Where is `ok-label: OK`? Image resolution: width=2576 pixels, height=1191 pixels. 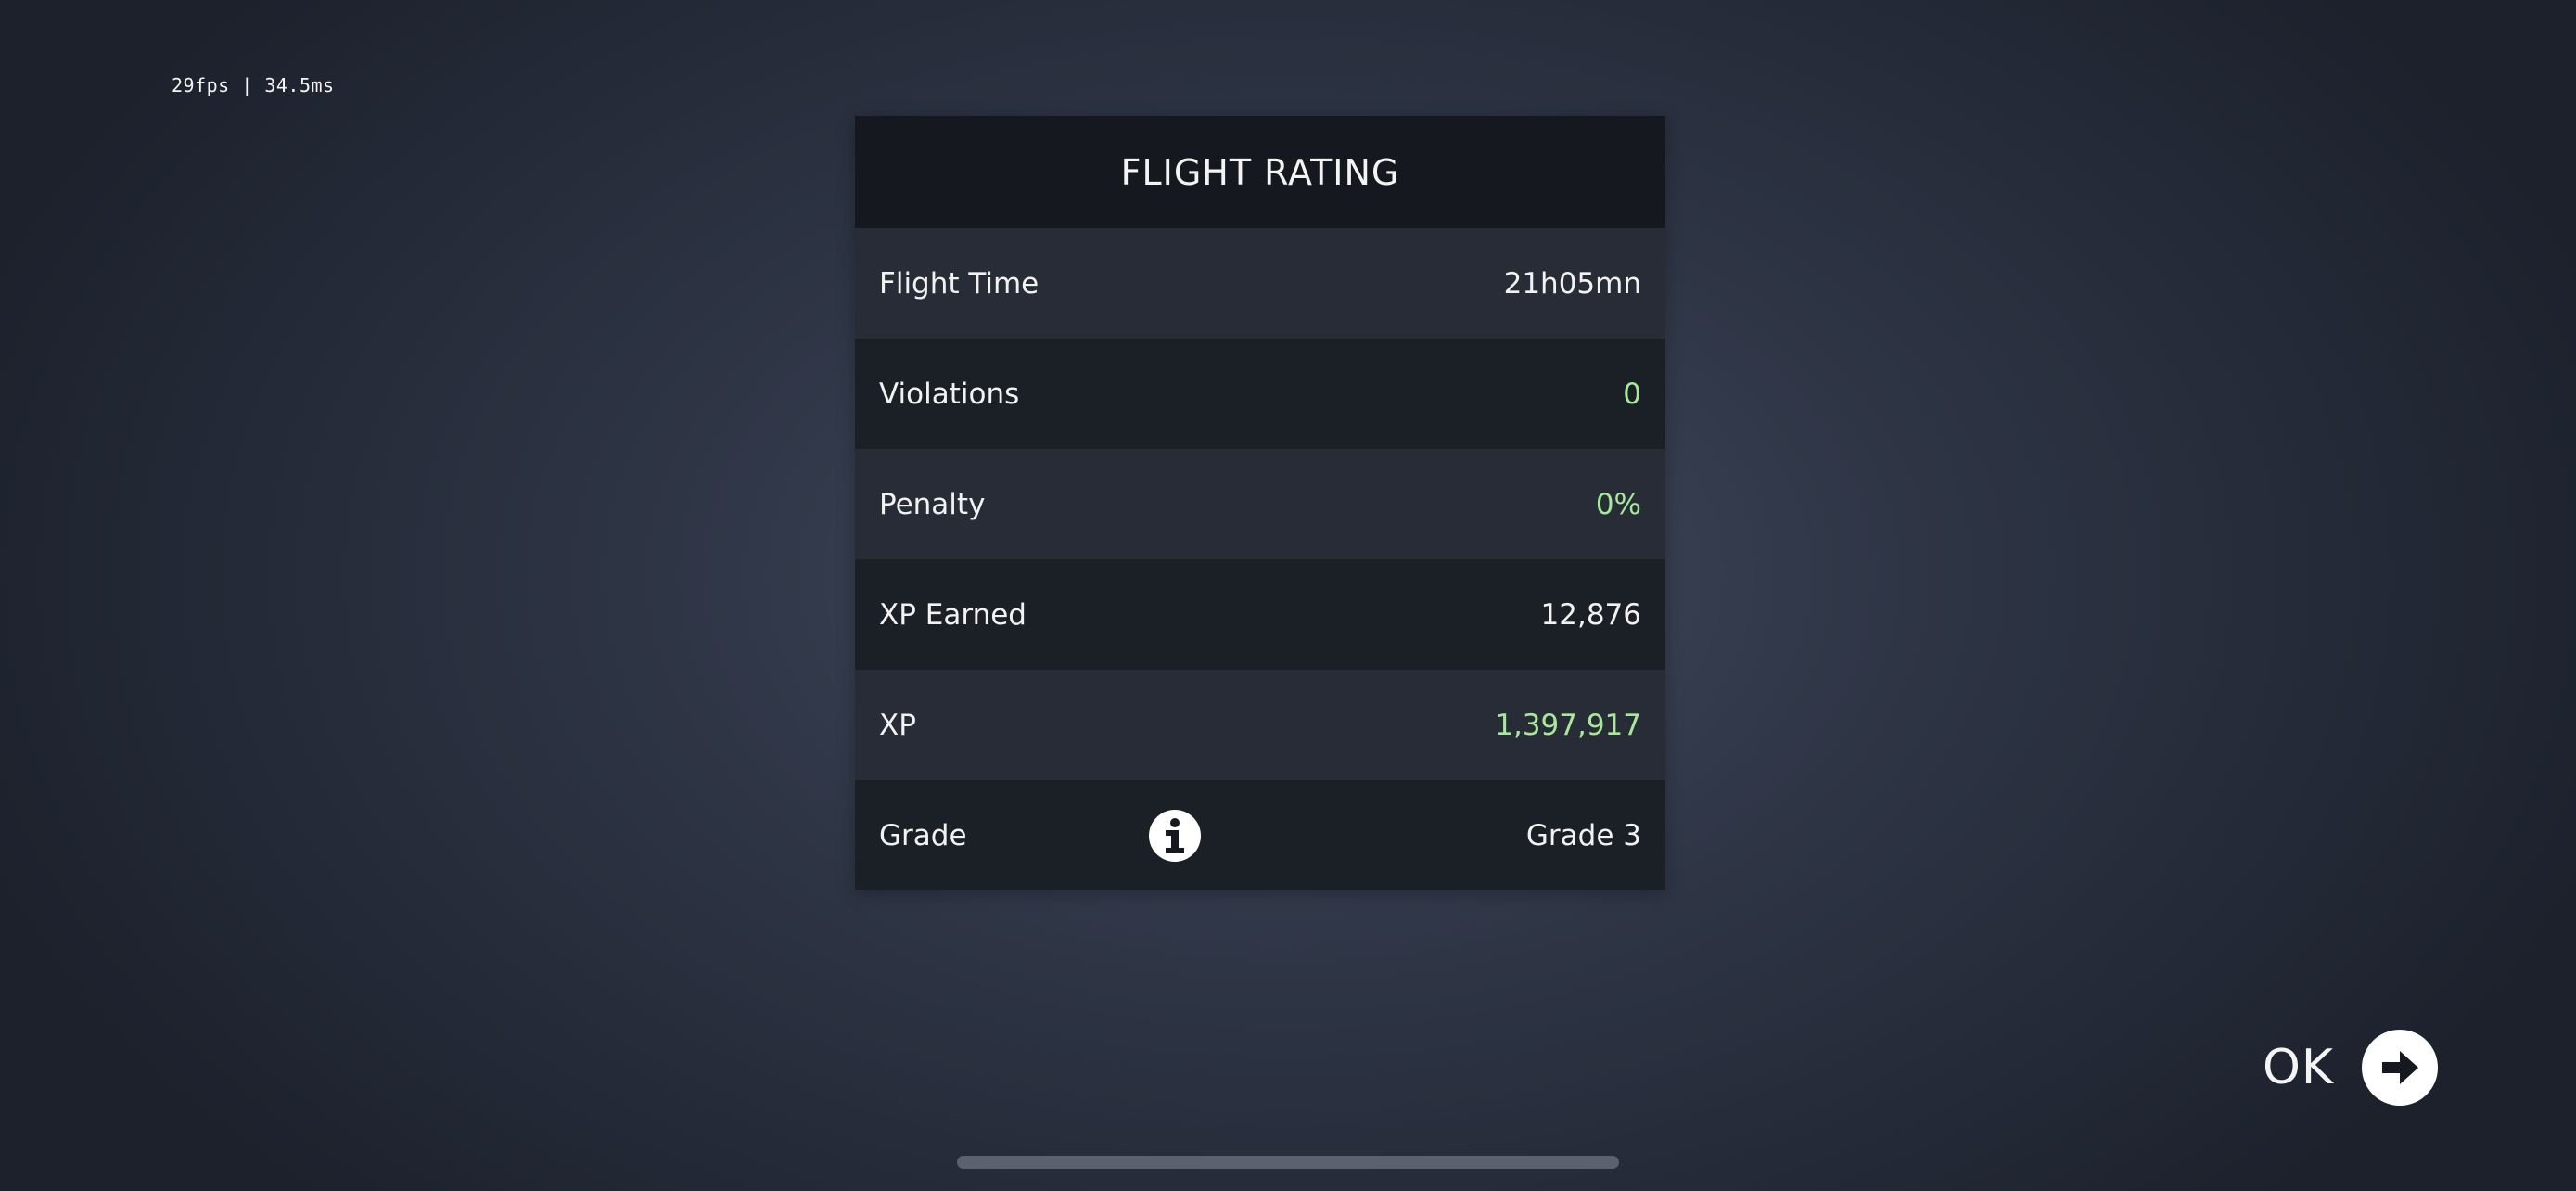
ok-label: OK is located at coordinates (2299, 1067).